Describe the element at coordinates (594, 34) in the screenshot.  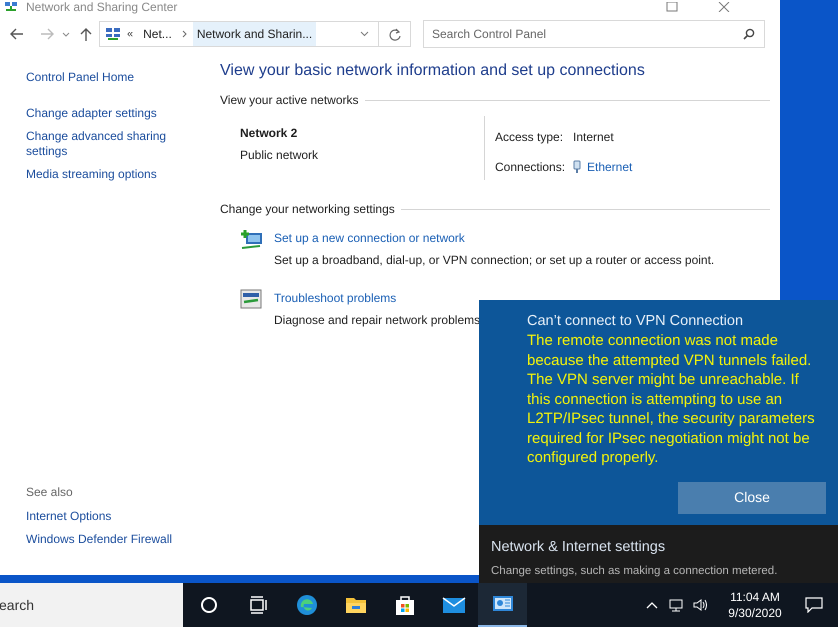
I see `search-field: Search Control Panel` at that location.